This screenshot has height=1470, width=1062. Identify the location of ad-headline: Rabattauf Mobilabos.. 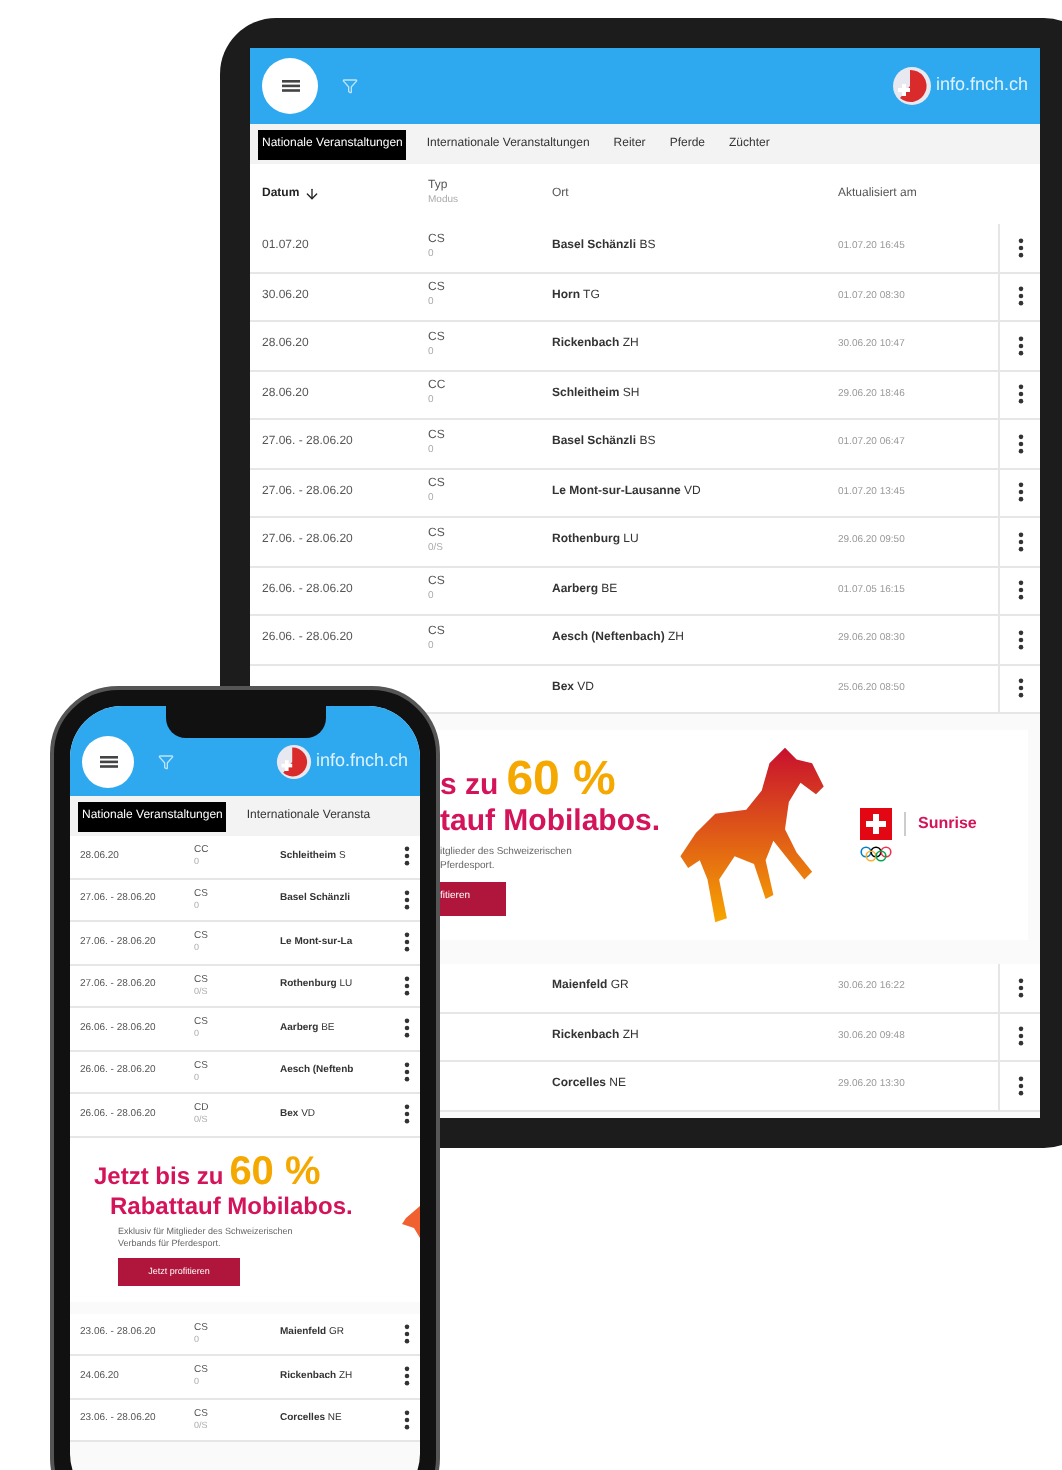
(231, 1206).